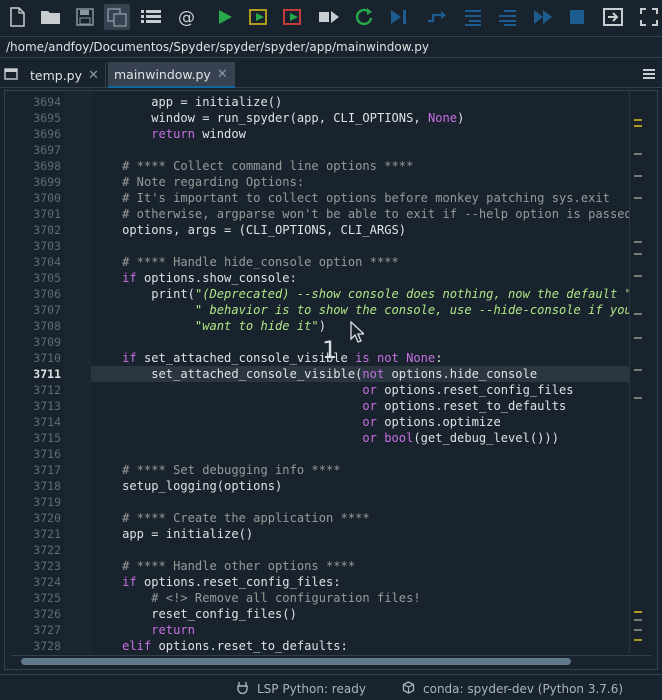 Image resolution: width=662 pixels, height=700 pixels. I want to click on code-line: options, args = (CLI_OPTIONS, CLI_ARGS), so click(249, 230).